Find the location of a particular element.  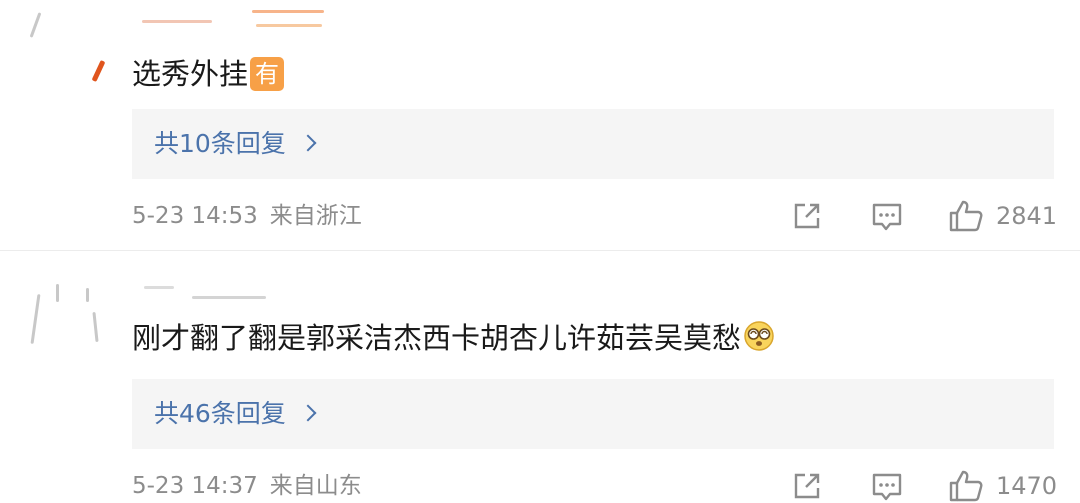

comment-text: 刚才翻了翻是郭采洁杰西卡胡杏儿许茹芸吴莫愁 is located at coordinates (453, 338).